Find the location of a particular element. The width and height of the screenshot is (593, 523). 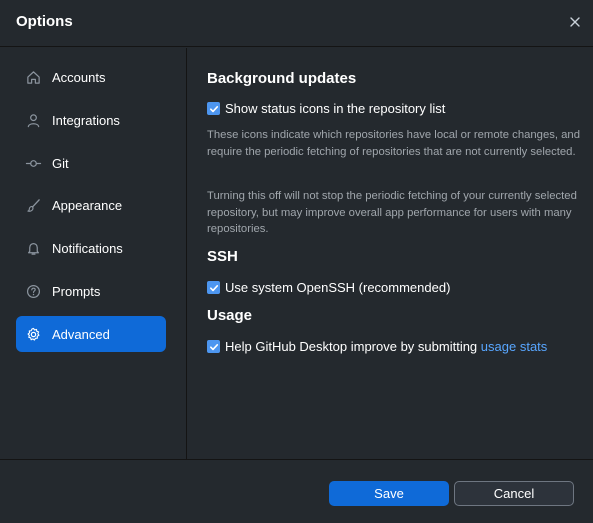

sidebar-item-integrations: Integrations is located at coordinates (91, 120).